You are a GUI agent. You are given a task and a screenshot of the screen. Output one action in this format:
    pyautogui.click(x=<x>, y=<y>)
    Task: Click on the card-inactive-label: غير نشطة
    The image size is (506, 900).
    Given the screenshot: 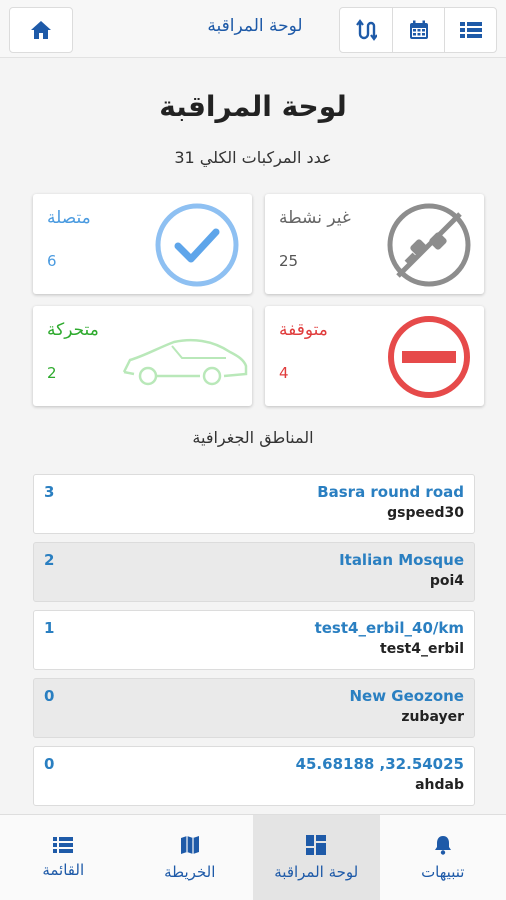 What is the action you would take?
    pyautogui.click(x=315, y=218)
    